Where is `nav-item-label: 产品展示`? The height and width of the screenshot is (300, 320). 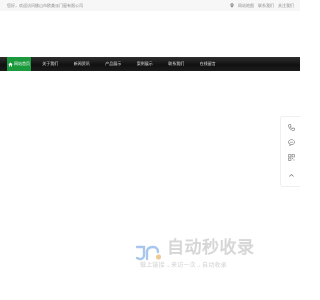 nav-item-label: 产品展示 is located at coordinates (113, 63).